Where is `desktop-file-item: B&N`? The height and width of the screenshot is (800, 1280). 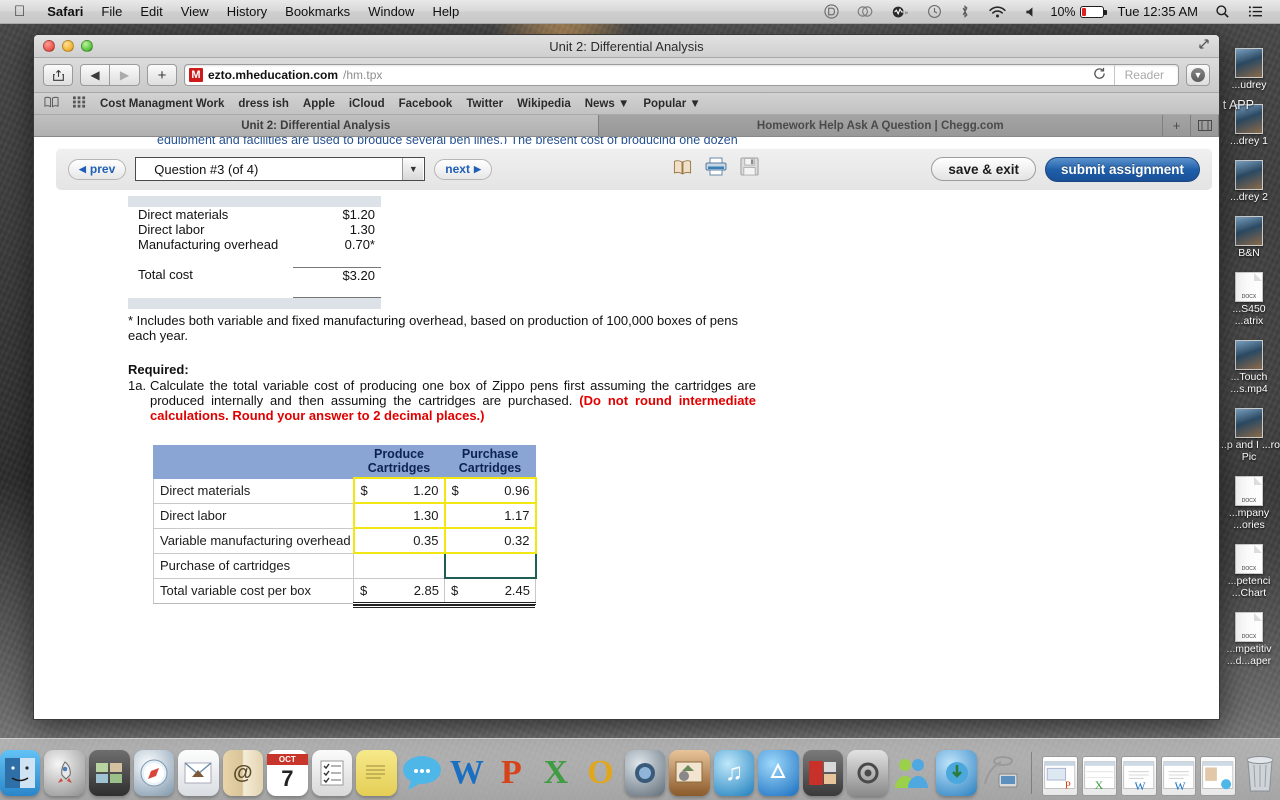 desktop-file-item: B&N is located at coordinates (1249, 237).